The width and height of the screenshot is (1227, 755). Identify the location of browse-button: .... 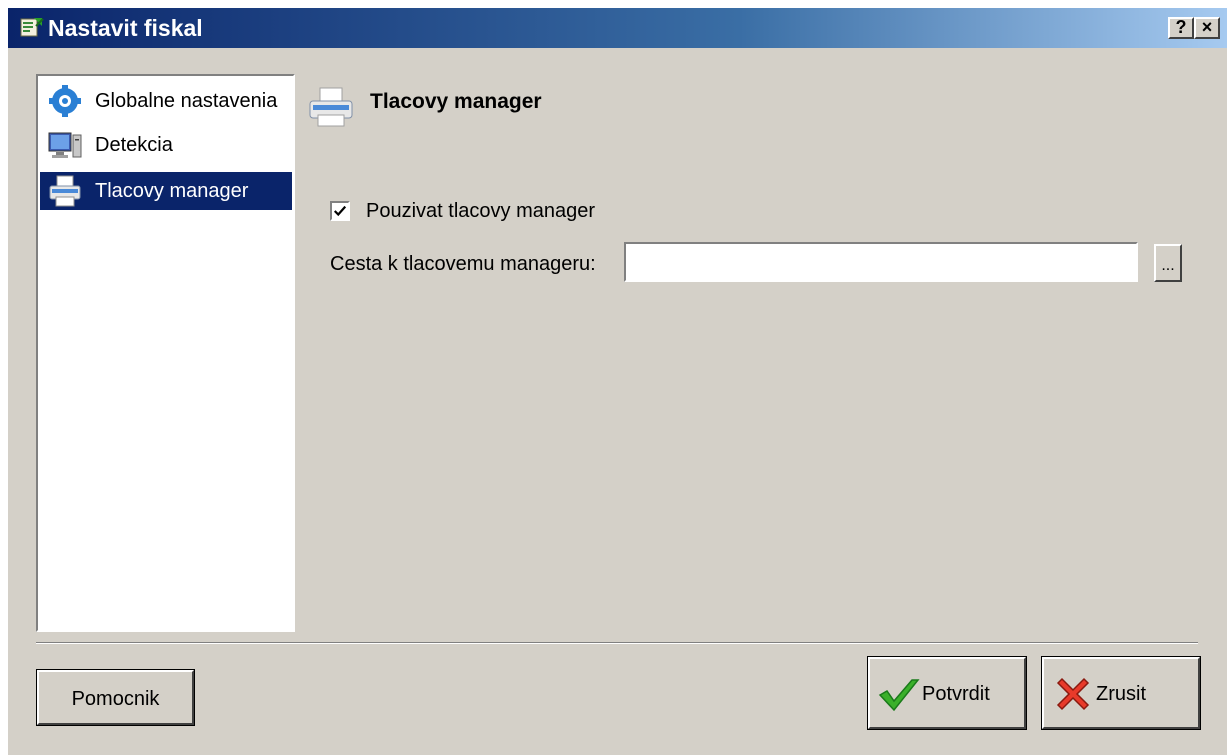
(1168, 263).